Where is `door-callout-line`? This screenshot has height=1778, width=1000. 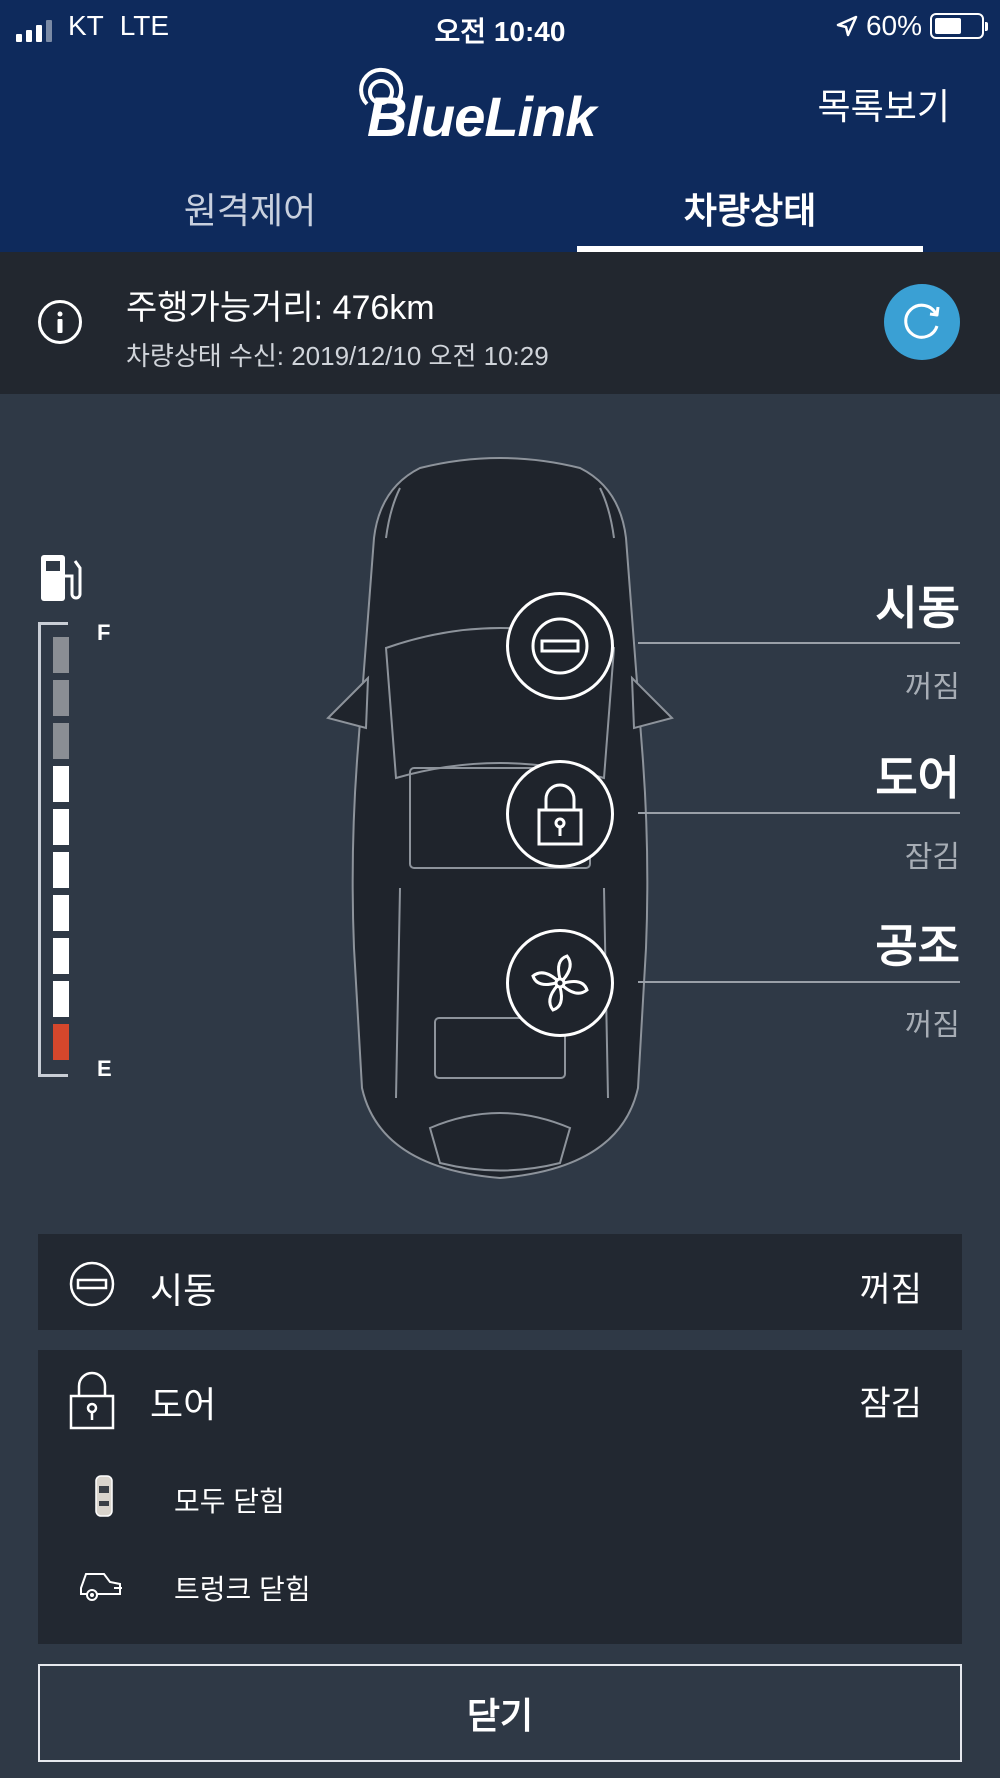 door-callout-line is located at coordinates (799, 813).